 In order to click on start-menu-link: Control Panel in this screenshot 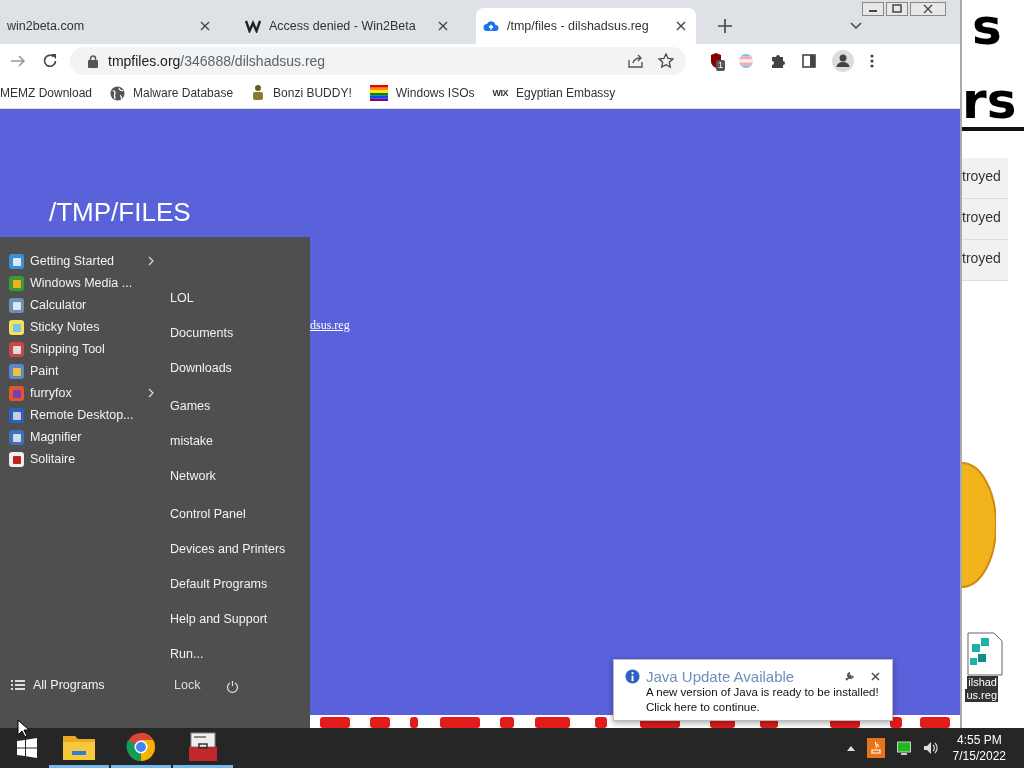, I will do `click(224, 514)`.